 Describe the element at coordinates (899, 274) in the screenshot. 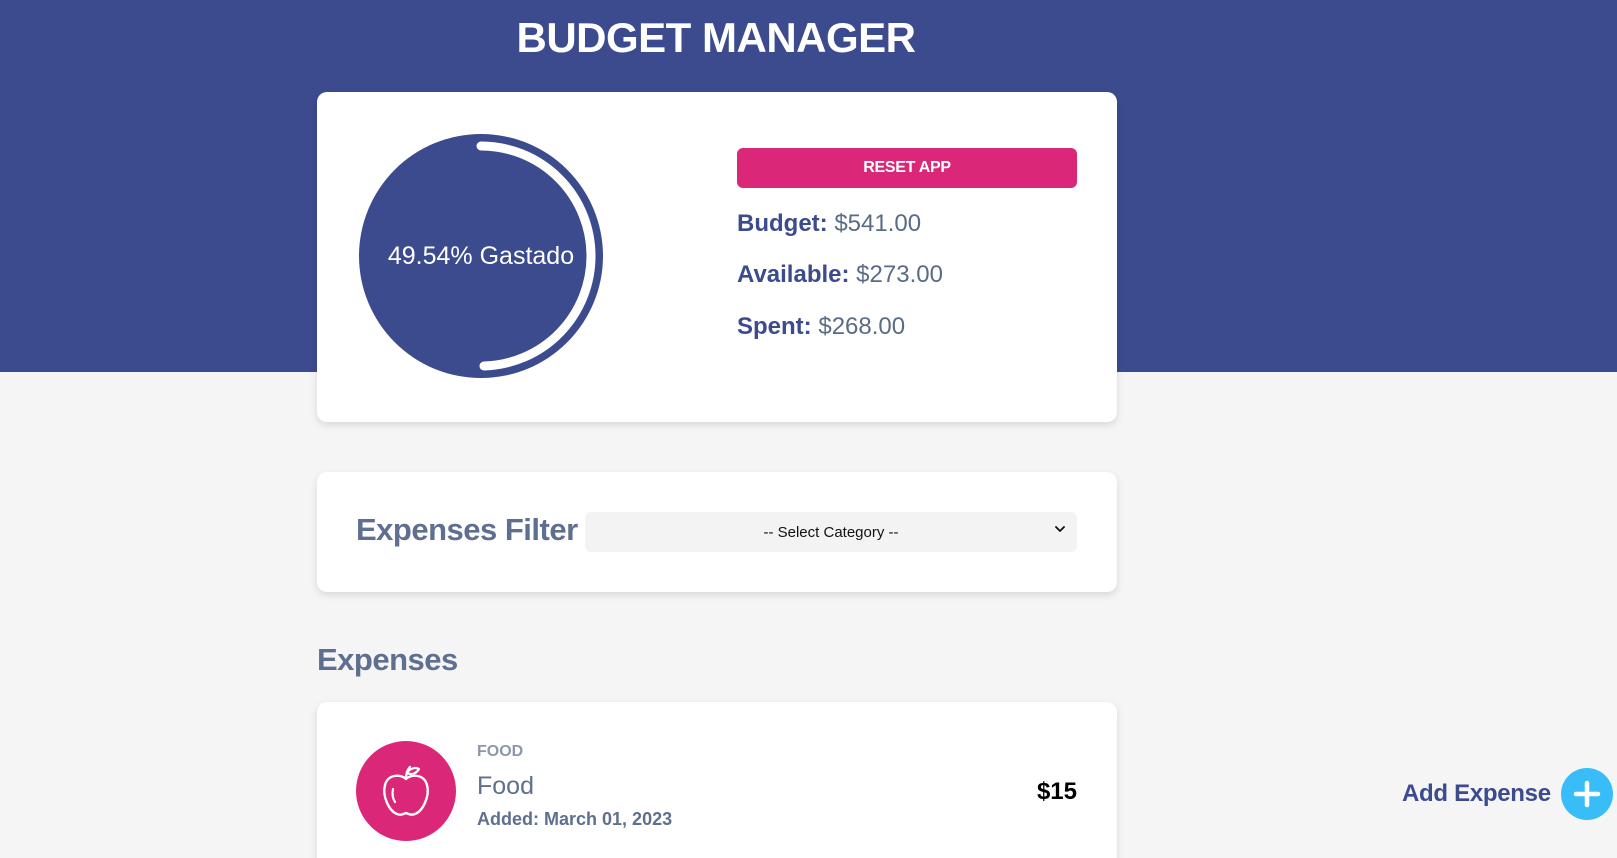

I see `available-value: $273.00` at that location.